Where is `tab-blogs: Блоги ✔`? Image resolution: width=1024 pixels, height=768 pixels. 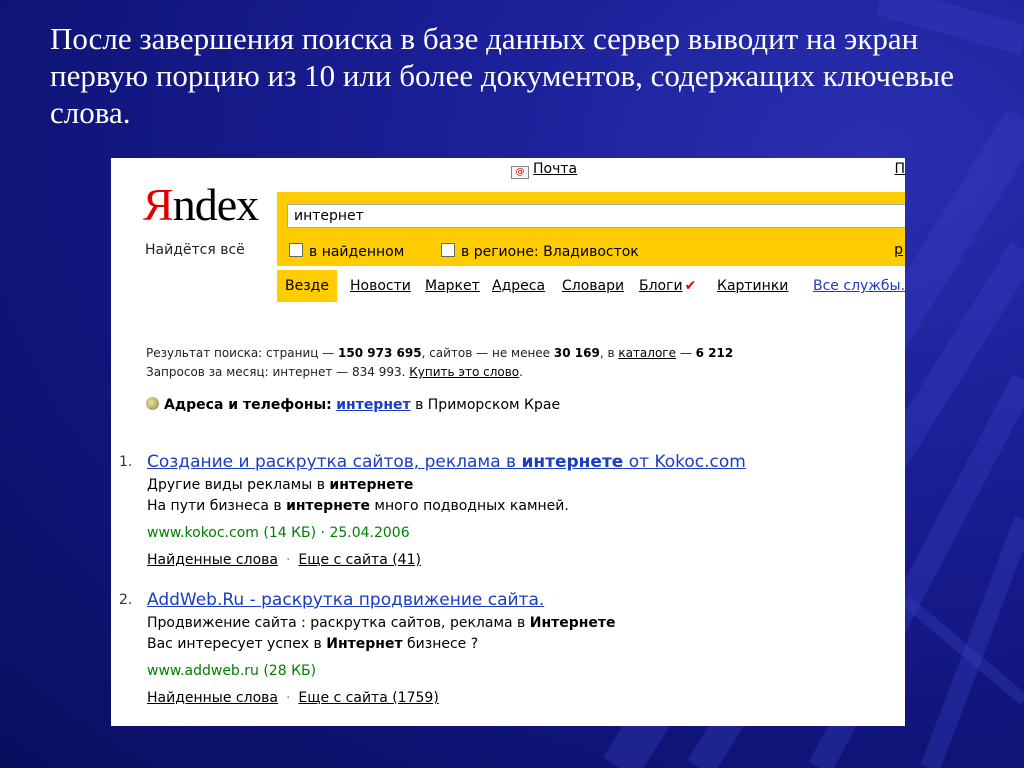
tab-blogs: Блоги ✔ is located at coordinates (667, 286).